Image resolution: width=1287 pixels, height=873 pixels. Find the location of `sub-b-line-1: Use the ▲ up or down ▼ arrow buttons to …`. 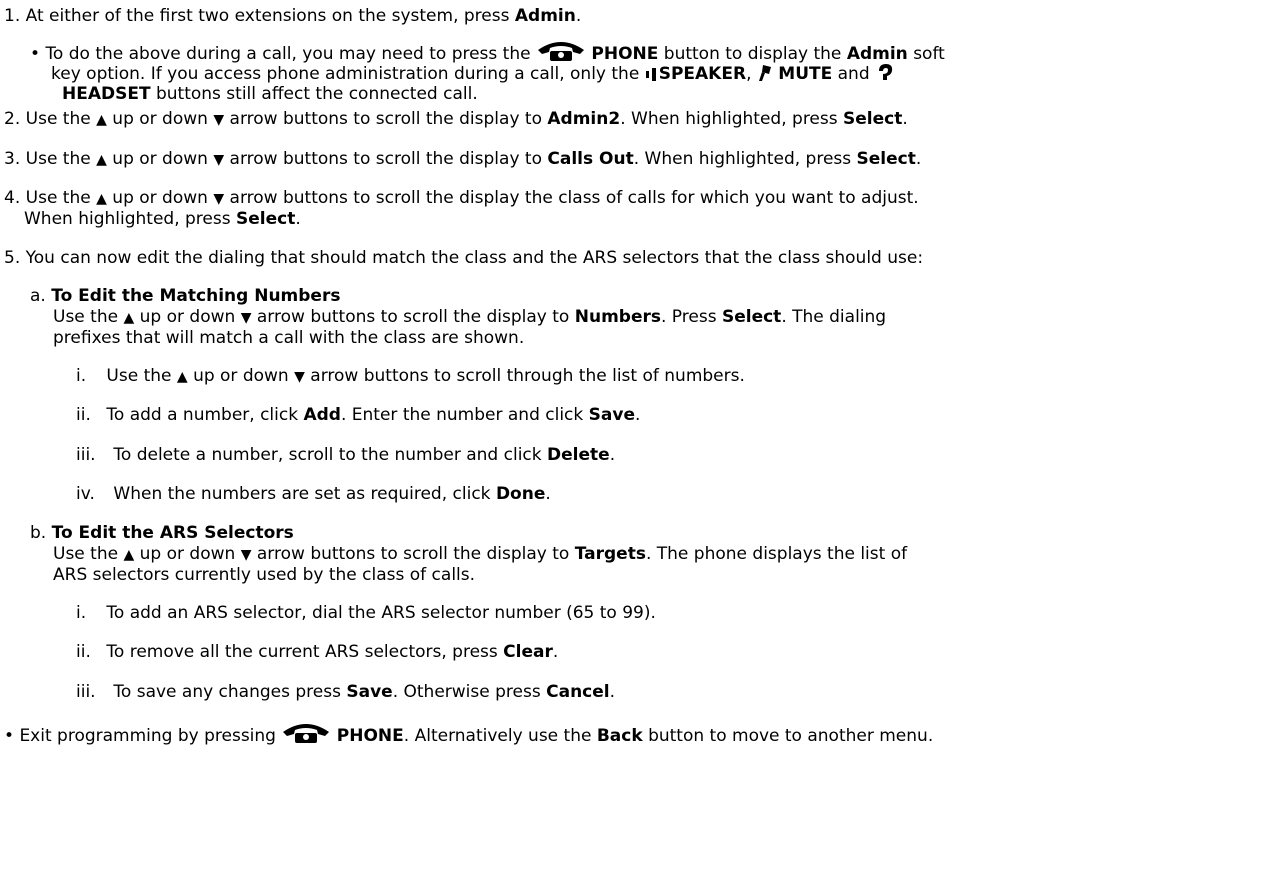

sub-b-line-1: Use the ▲ up or down ▼ arrow buttons to … is located at coordinates (480, 554).